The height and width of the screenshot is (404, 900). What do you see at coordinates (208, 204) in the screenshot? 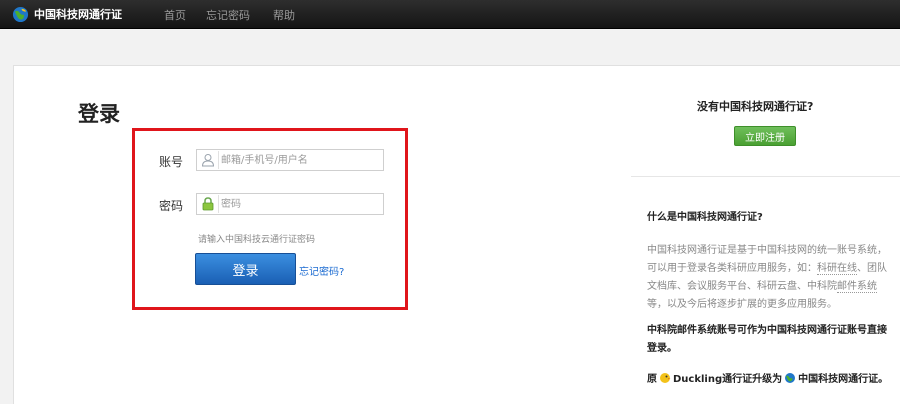
I see `lock-icon` at bounding box center [208, 204].